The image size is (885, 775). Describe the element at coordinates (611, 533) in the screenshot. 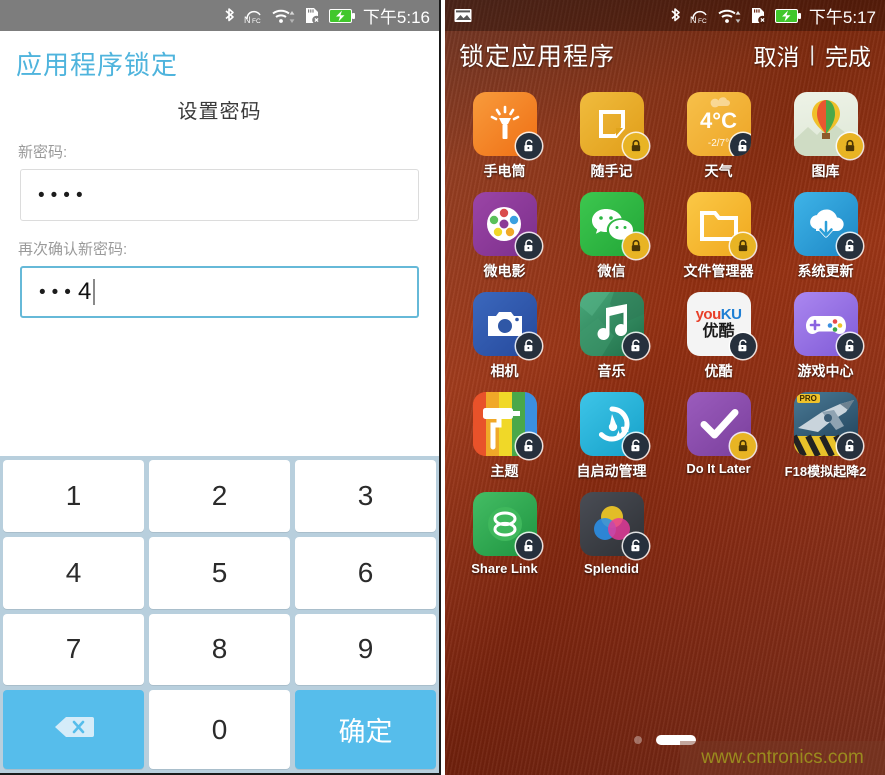

I see `app-item: Splendid` at that location.